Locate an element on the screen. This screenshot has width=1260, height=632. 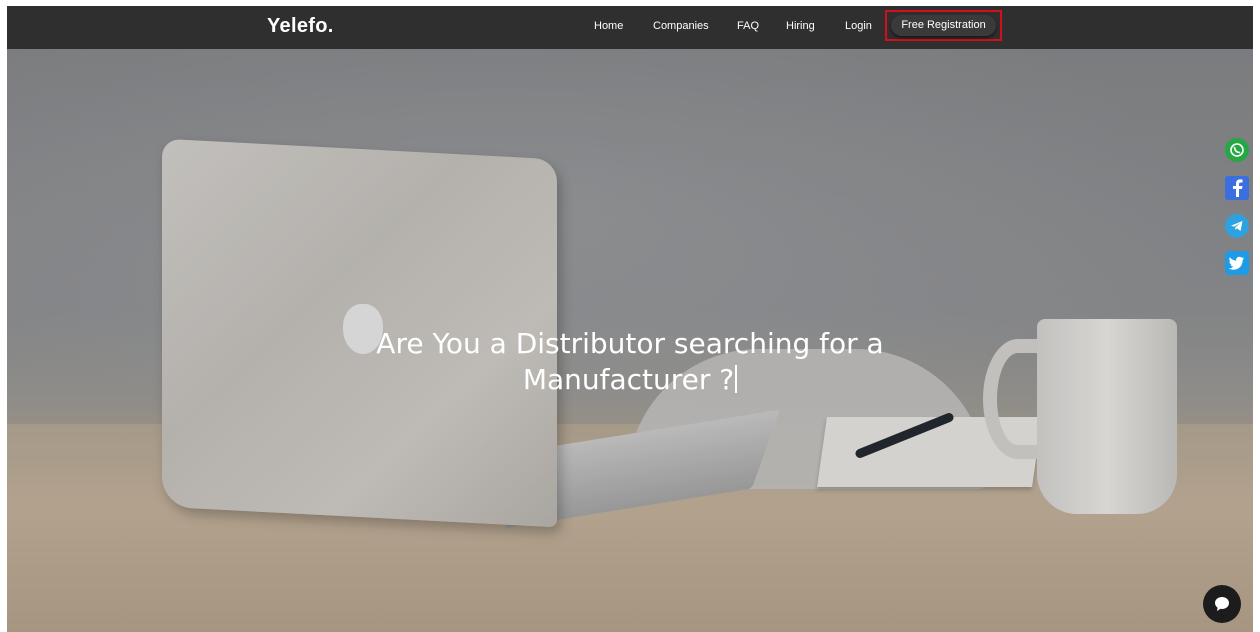
hero-headline-line2: Manufacturer ? is located at coordinates (628, 379).